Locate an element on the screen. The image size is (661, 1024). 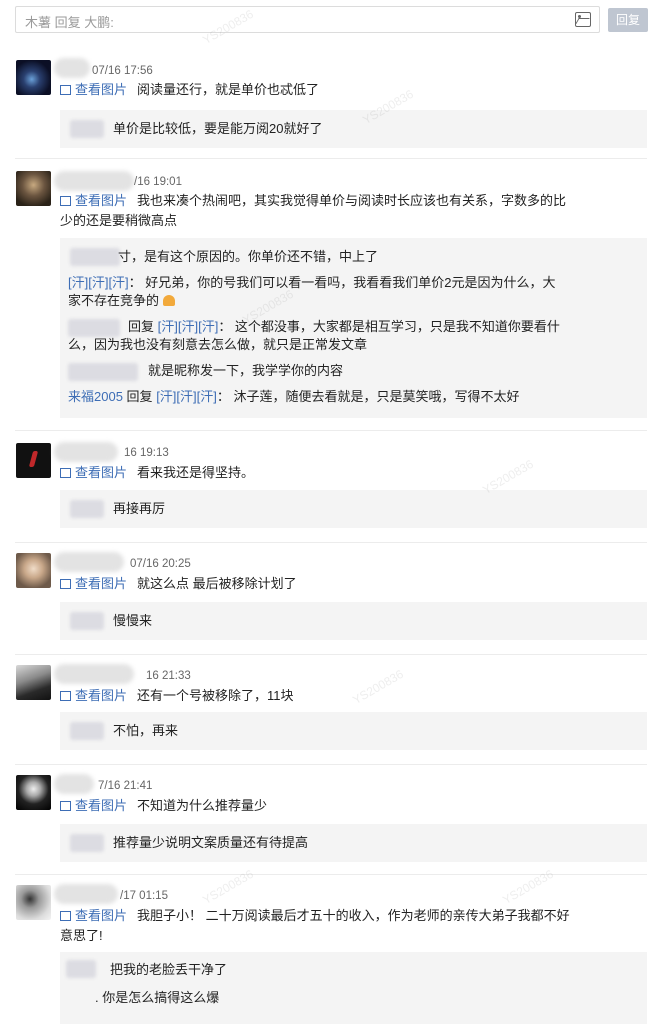
reply-text: 寸，是有这个原因的。你单价还不错，中上了 is located at coordinates (248, 256).